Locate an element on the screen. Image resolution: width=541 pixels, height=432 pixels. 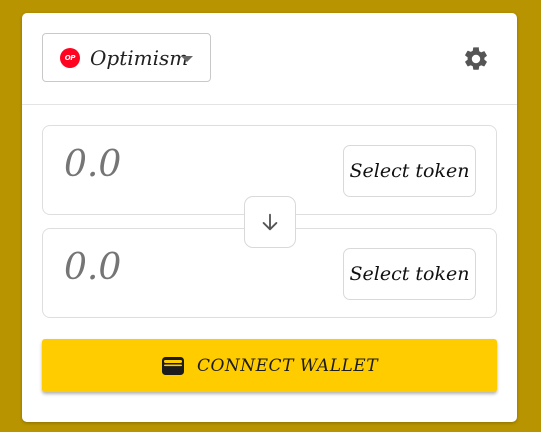
chevron-down-icon is located at coordinates (187, 59).